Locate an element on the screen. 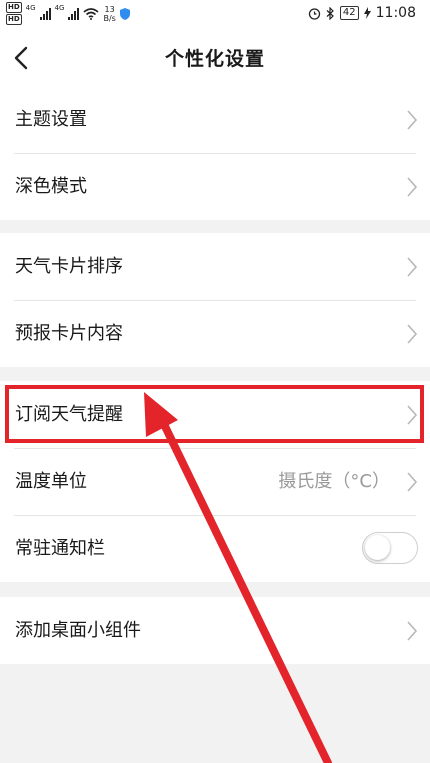  header: 个性化设置 is located at coordinates (215, 58).